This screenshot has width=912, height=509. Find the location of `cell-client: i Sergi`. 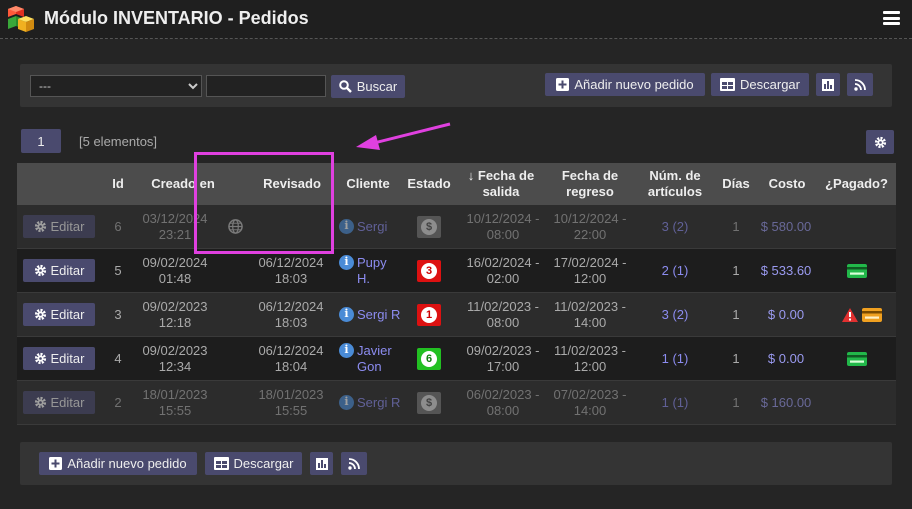

cell-client: i Sergi is located at coordinates (370, 226).